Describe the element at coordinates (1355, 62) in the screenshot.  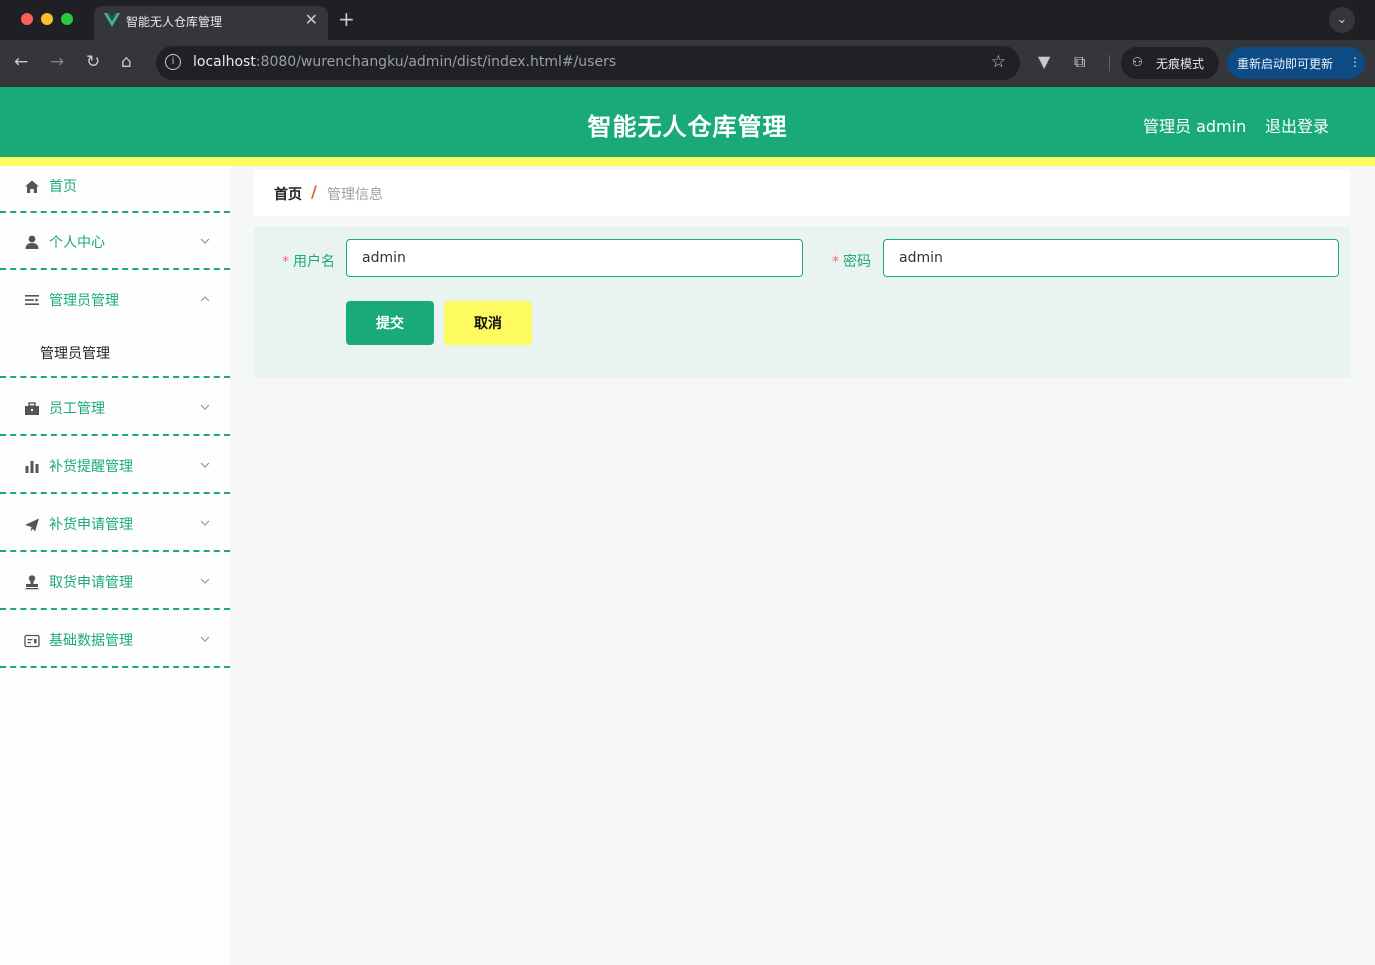
I see `kebab-menu-icon: ⋮` at that location.